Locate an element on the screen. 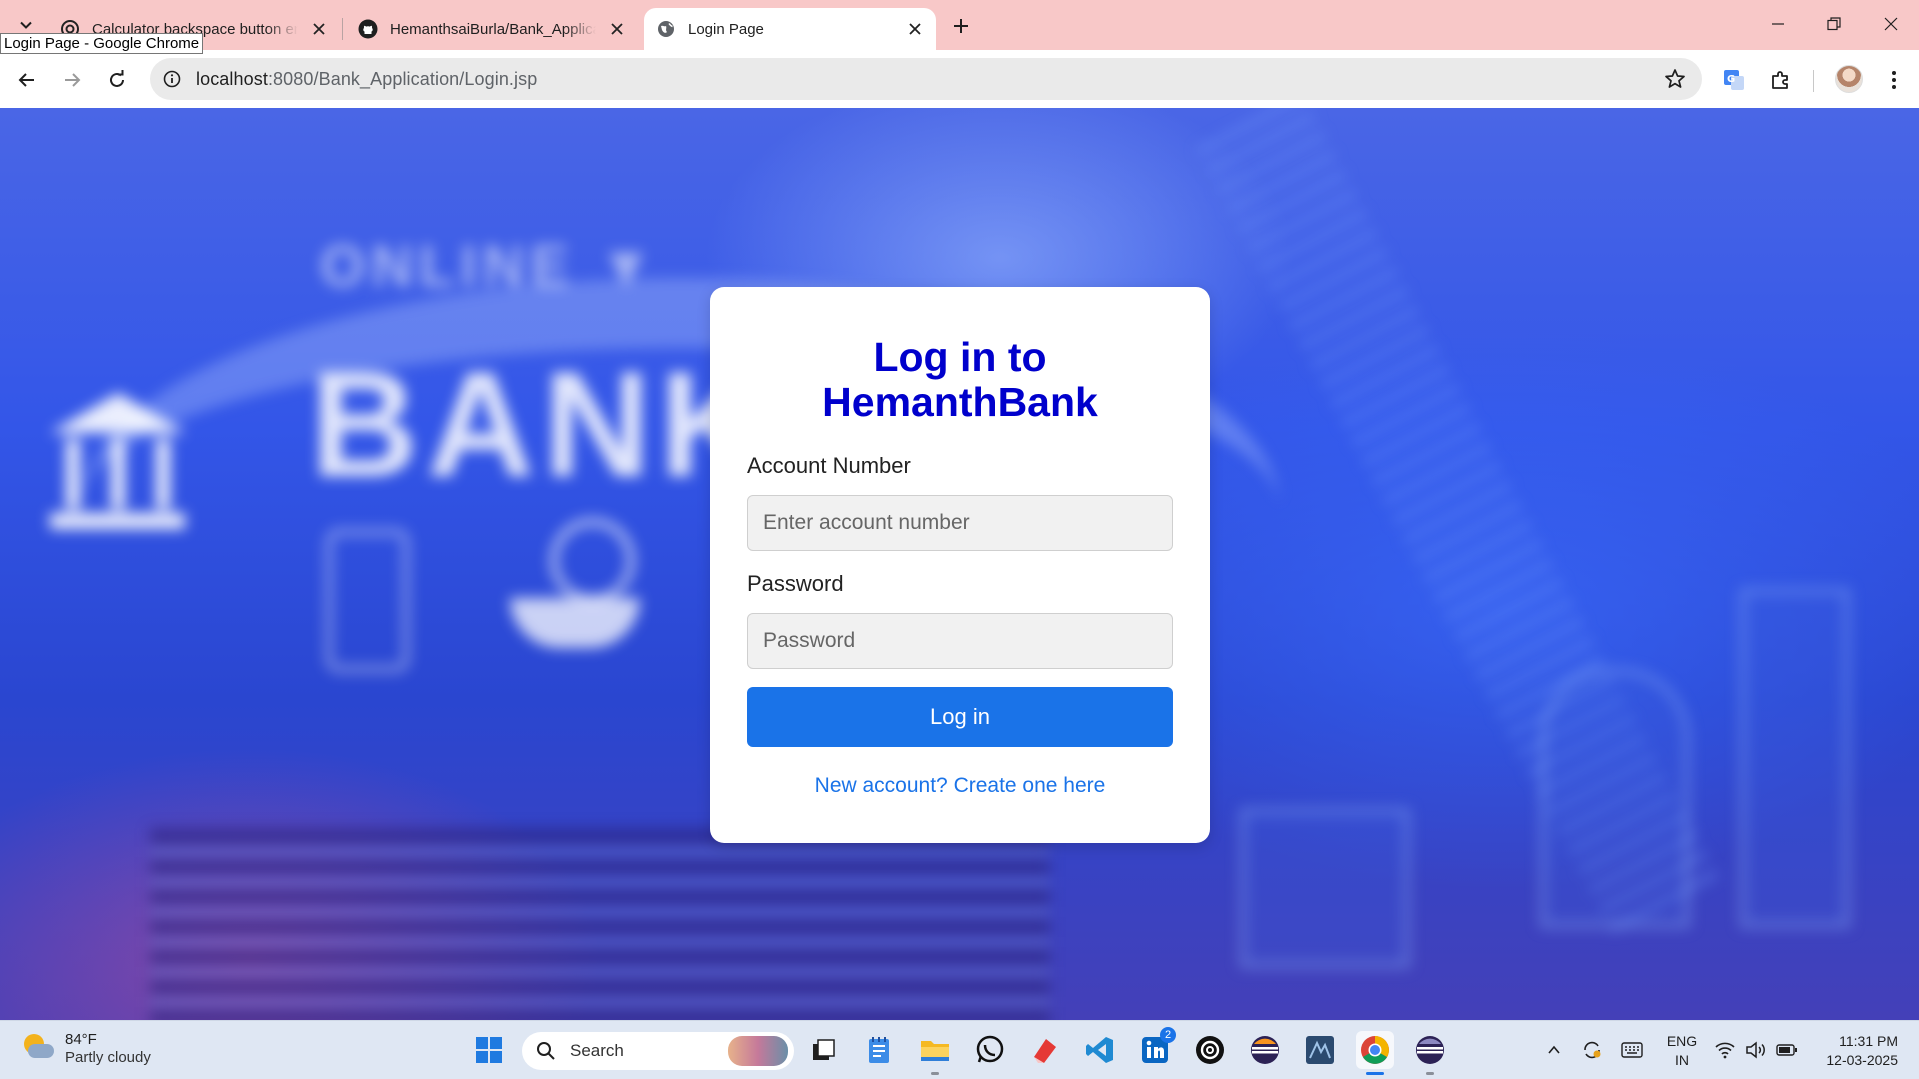  profile-avatar is located at coordinates (1849, 79).